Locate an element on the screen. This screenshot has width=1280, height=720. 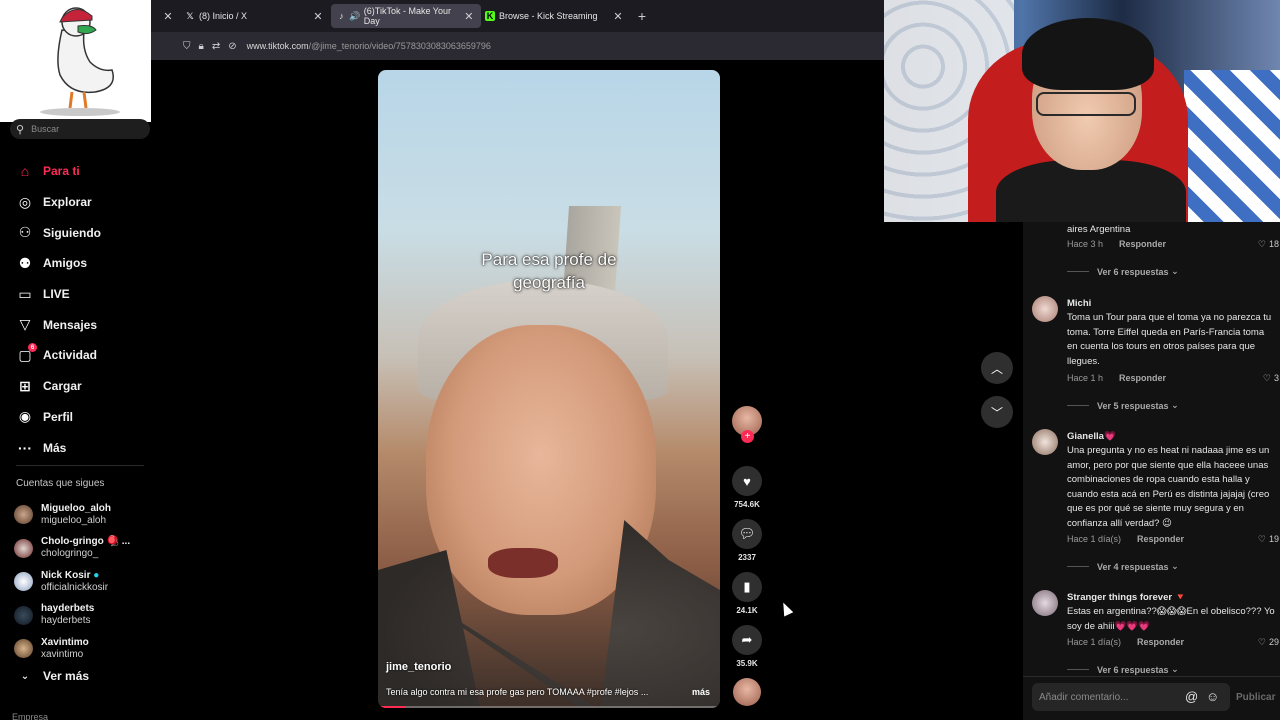
view-replies-button: Ver 4 respuestas ⌄ is located at coordinates (1123, 566).